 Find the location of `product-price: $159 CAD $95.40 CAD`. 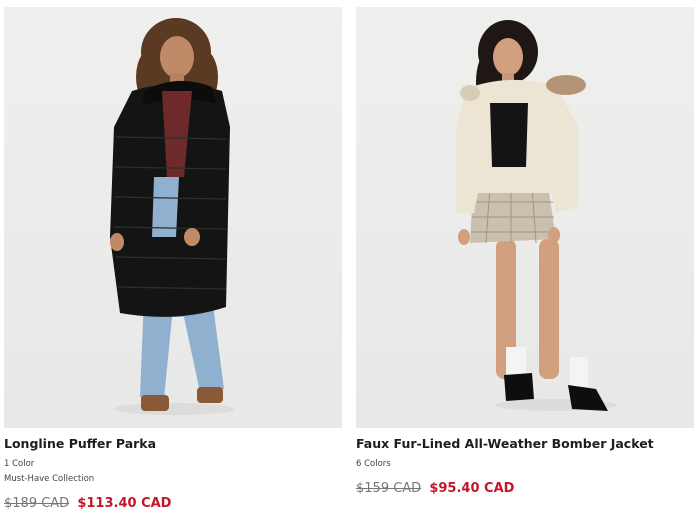

product-price: $159 CAD $95.40 CAD is located at coordinates (435, 488).